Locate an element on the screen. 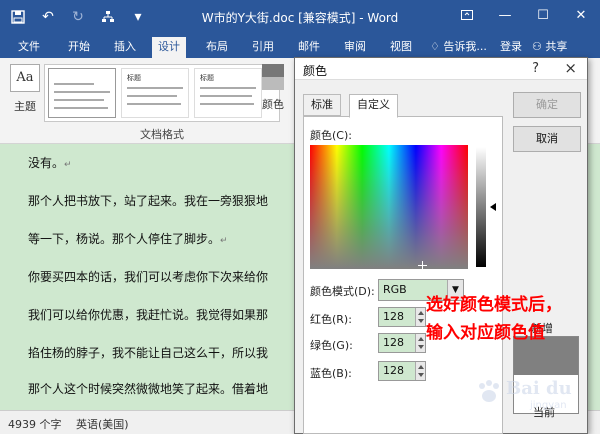 Image resolution: width=600 pixels, height=434 pixels. paragraph: 我们可以给你优惠，我赶忙说。我觉得如果那 is located at coordinates (148, 314).